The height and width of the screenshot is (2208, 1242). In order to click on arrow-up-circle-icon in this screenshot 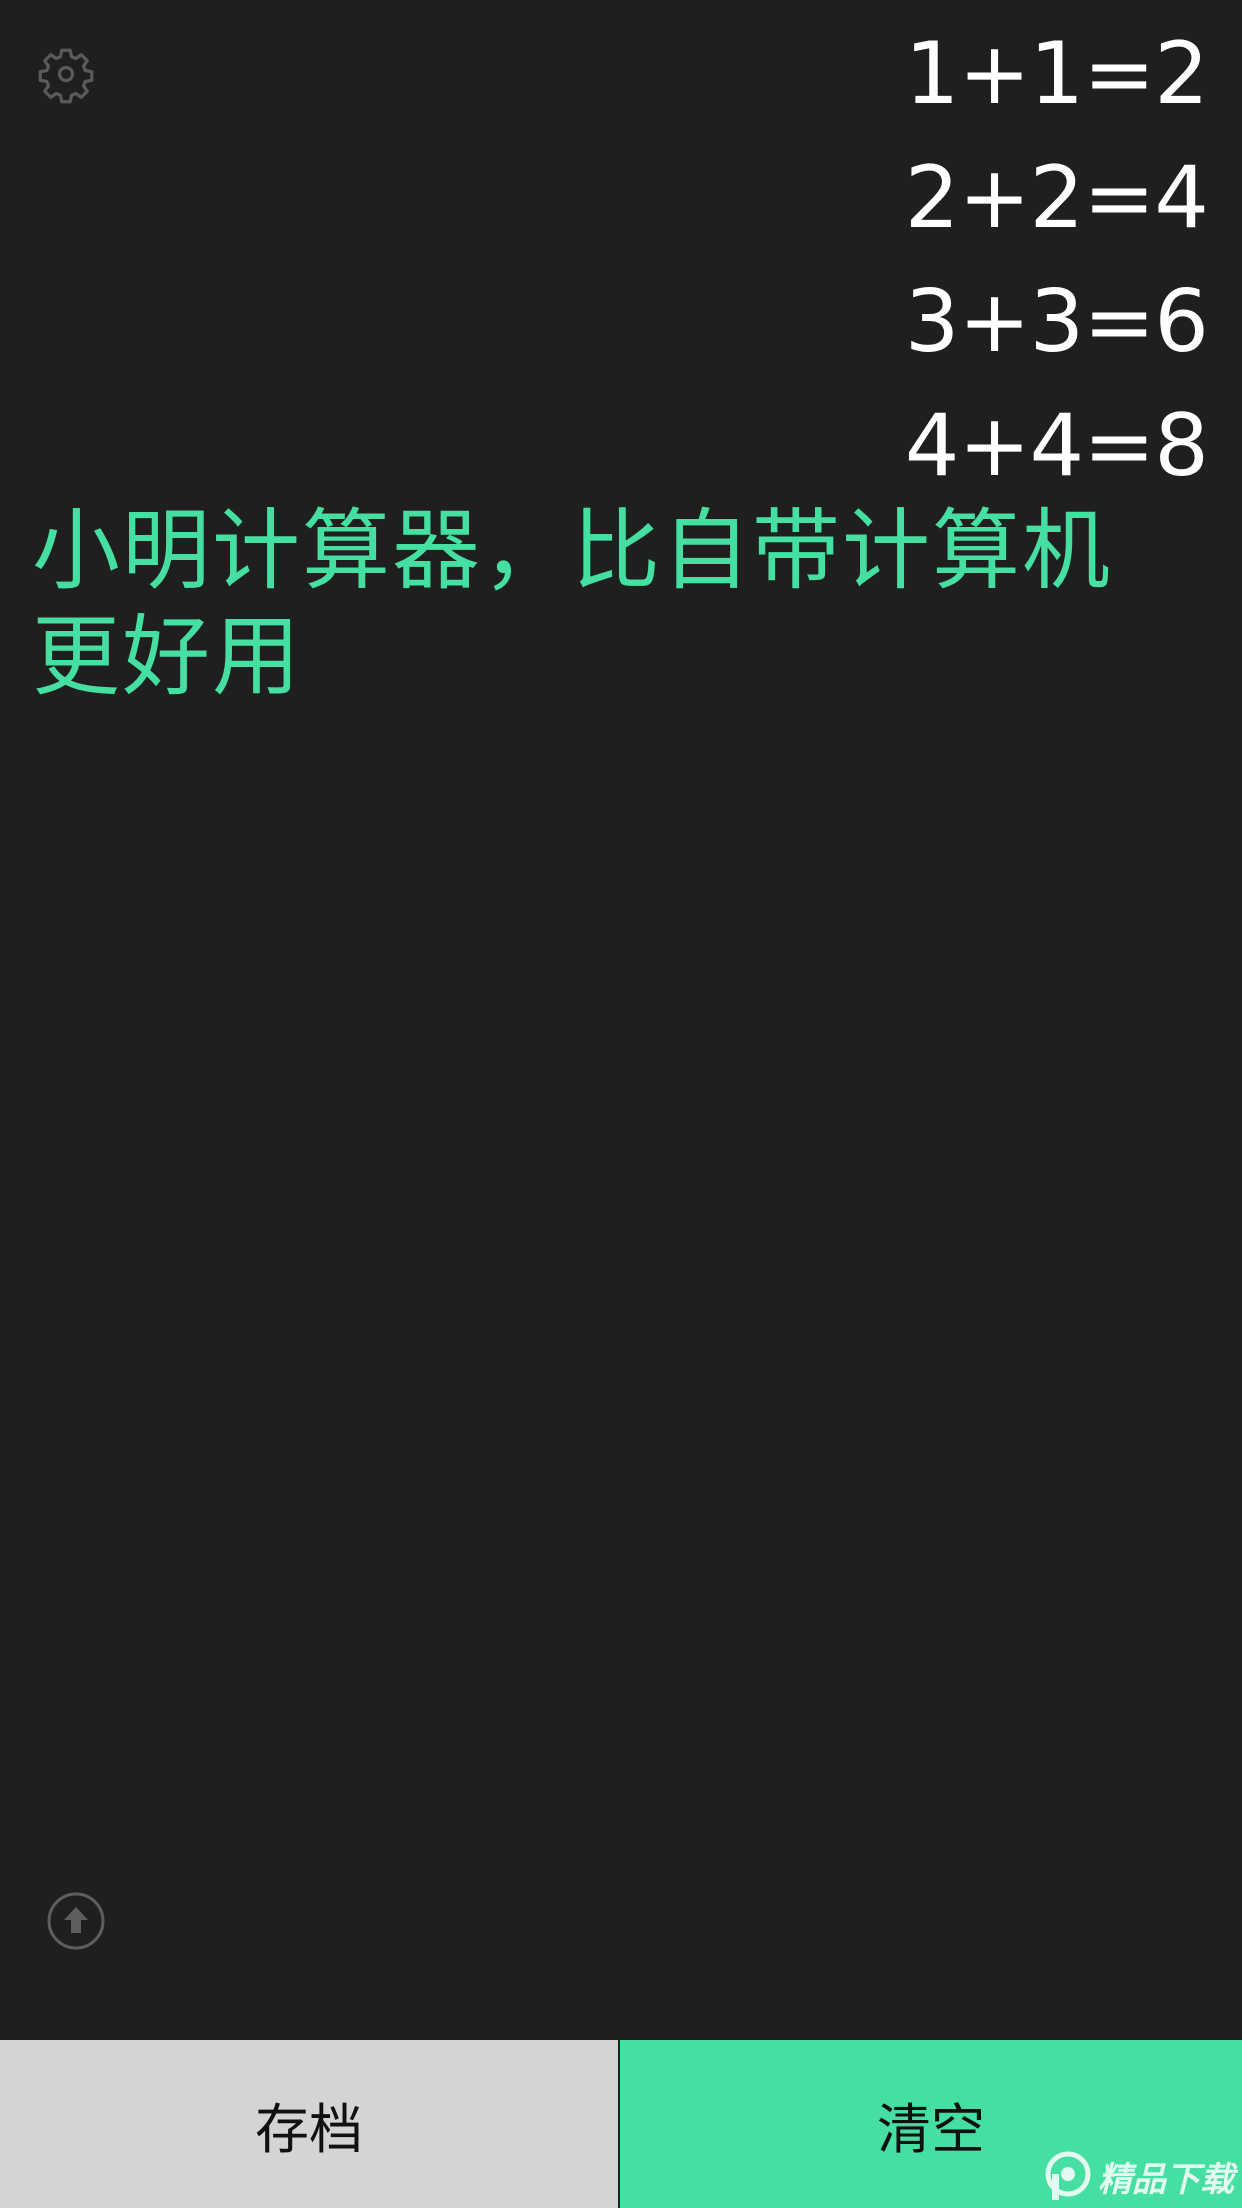, I will do `click(76, 1921)`.